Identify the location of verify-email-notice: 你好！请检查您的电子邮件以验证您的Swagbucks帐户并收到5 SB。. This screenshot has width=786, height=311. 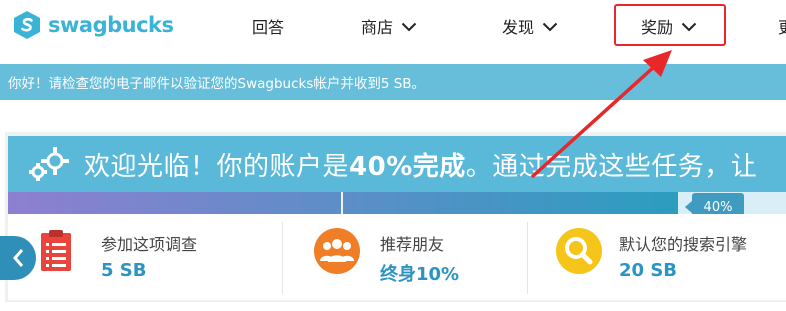
(393, 82).